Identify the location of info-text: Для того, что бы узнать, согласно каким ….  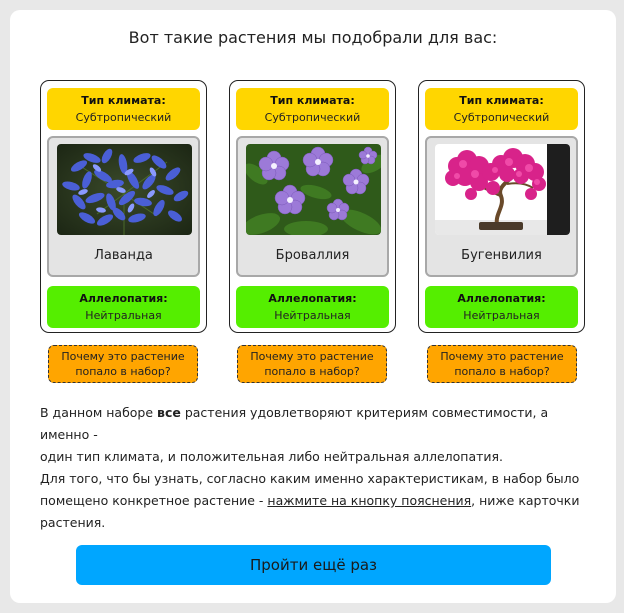
(310, 478).